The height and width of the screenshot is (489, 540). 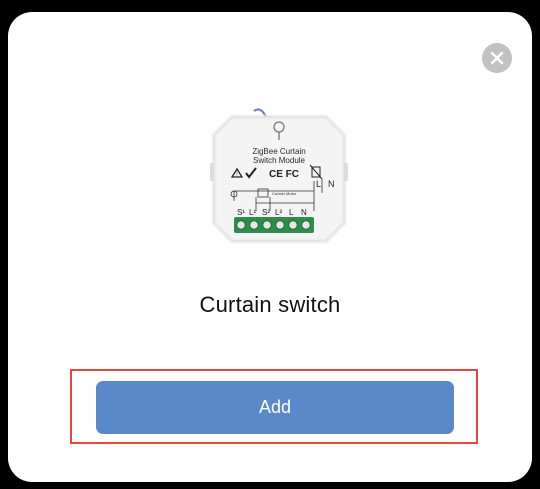 What do you see at coordinates (275, 407) in the screenshot?
I see `add-button: Add` at bounding box center [275, 407].